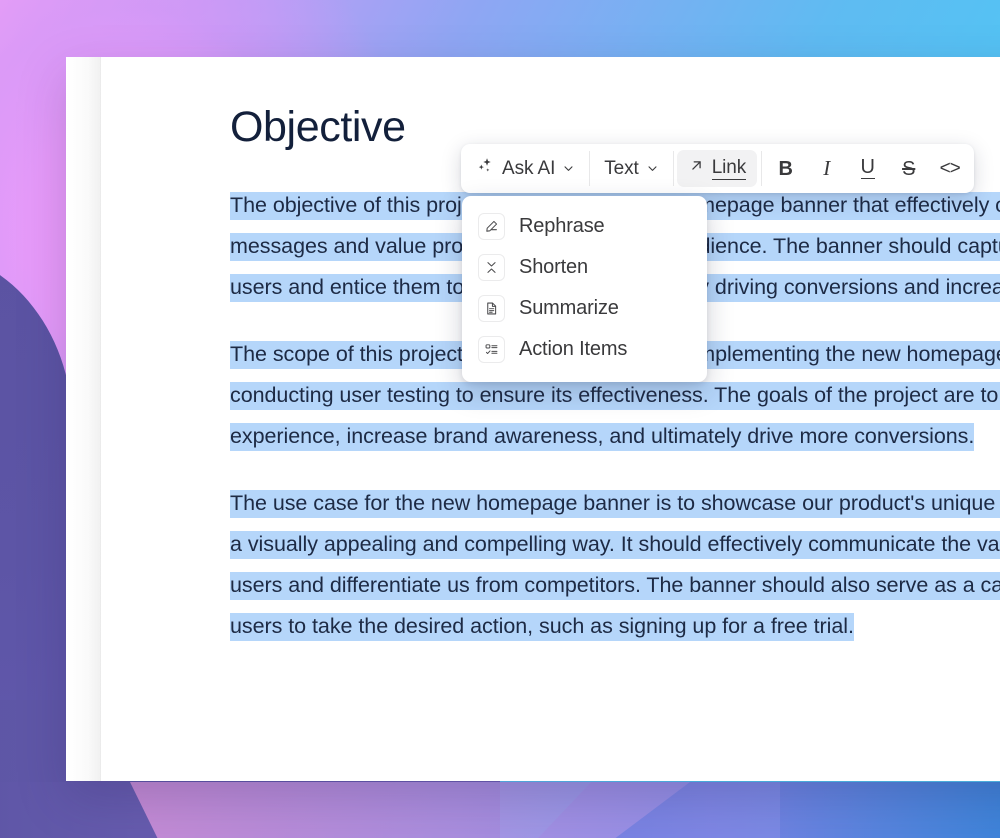 The height and width of the screenshot is (838, 1000). I want to click on bold-icon: B, so click(785, 168).